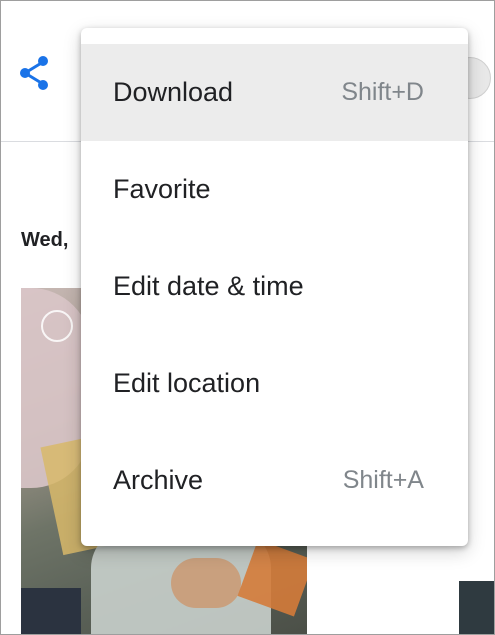 The width and height of the screenshot is (495, 635). Describe the element at coordinates (57, 326) in the screenshot. I see `select-photo-checkbox` at that location.